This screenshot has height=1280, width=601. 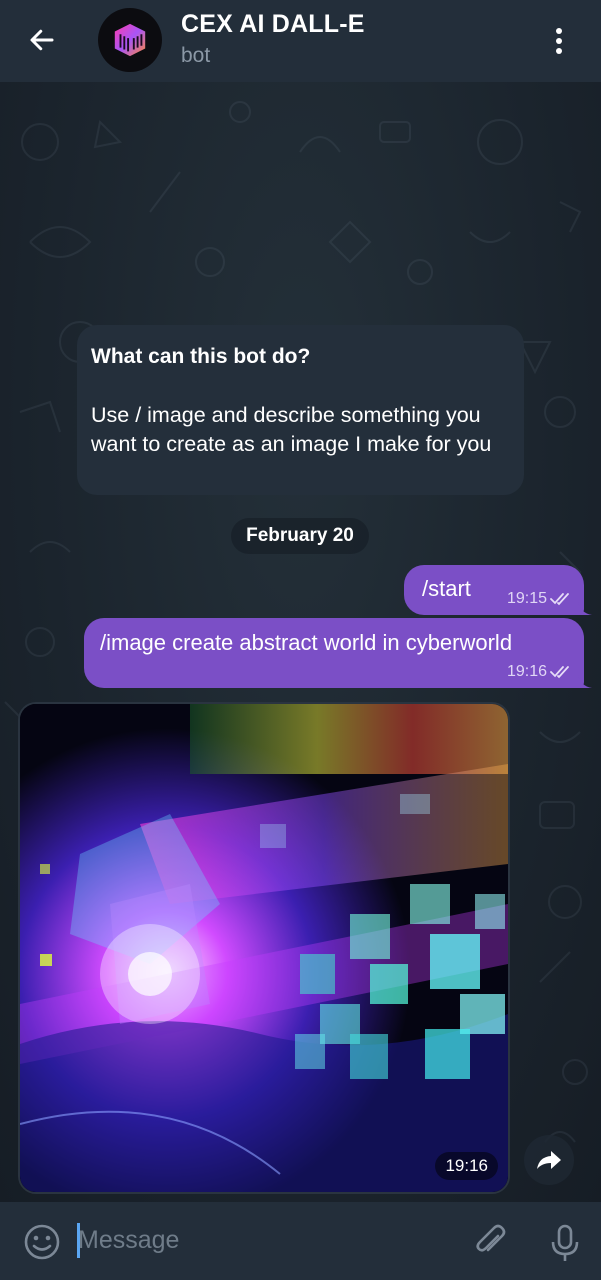 I want to click on more-vertical-icon, so click(x=559, y=41).